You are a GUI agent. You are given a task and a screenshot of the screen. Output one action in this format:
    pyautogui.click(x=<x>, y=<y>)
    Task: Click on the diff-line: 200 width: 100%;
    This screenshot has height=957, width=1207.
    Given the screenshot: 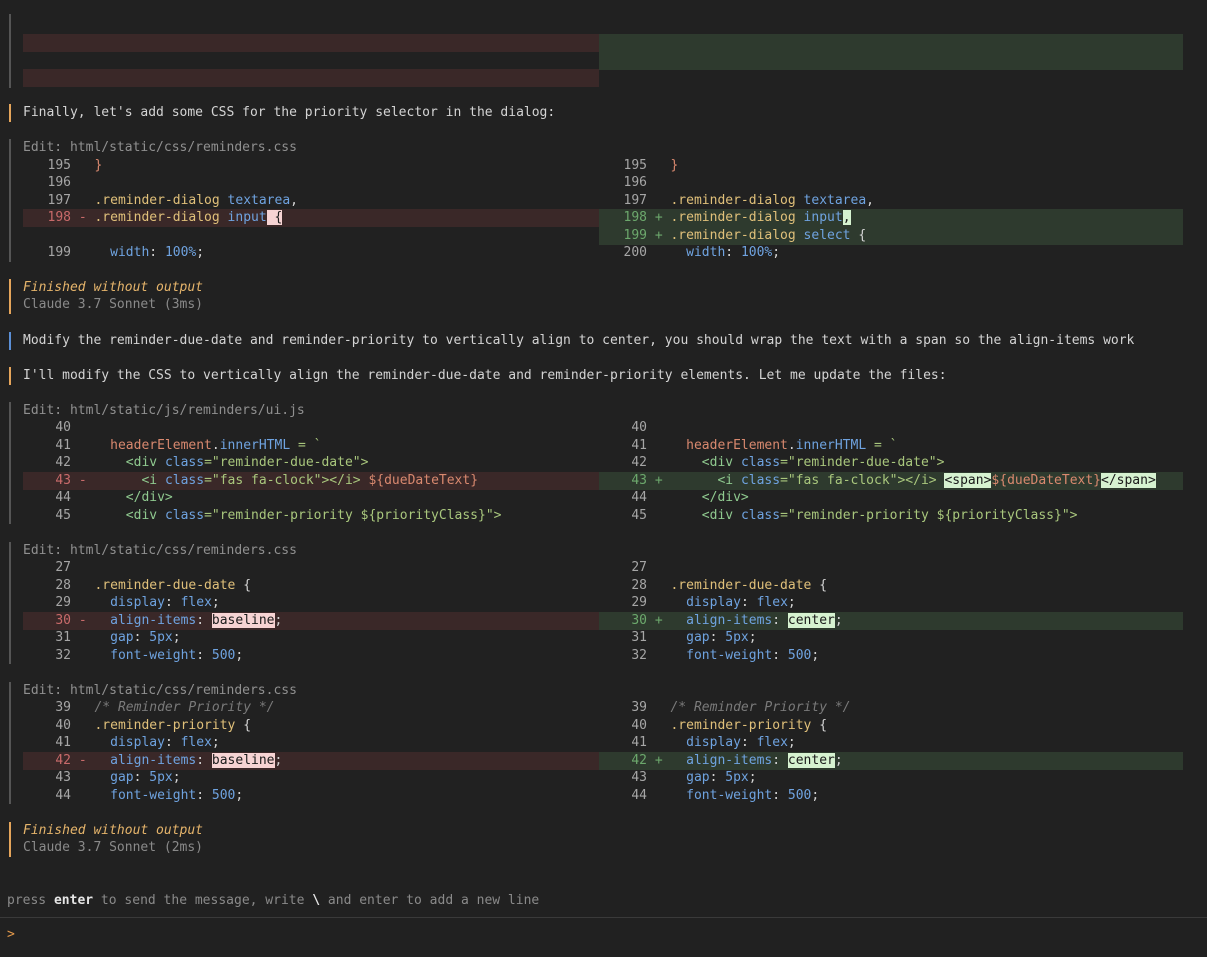 What is the action you would take?
    pyautogui.click(x=702, y=252)
    